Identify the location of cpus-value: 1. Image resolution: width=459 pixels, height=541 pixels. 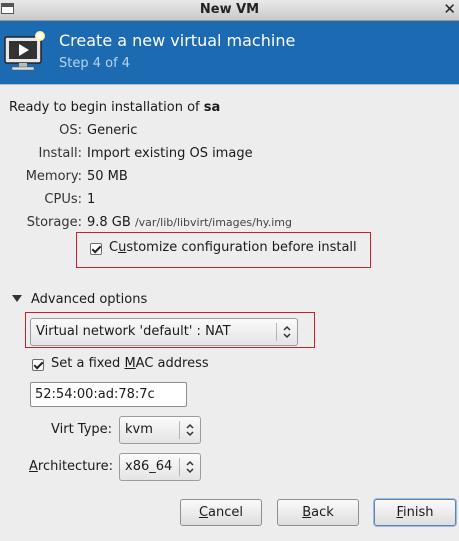
(91, 199).